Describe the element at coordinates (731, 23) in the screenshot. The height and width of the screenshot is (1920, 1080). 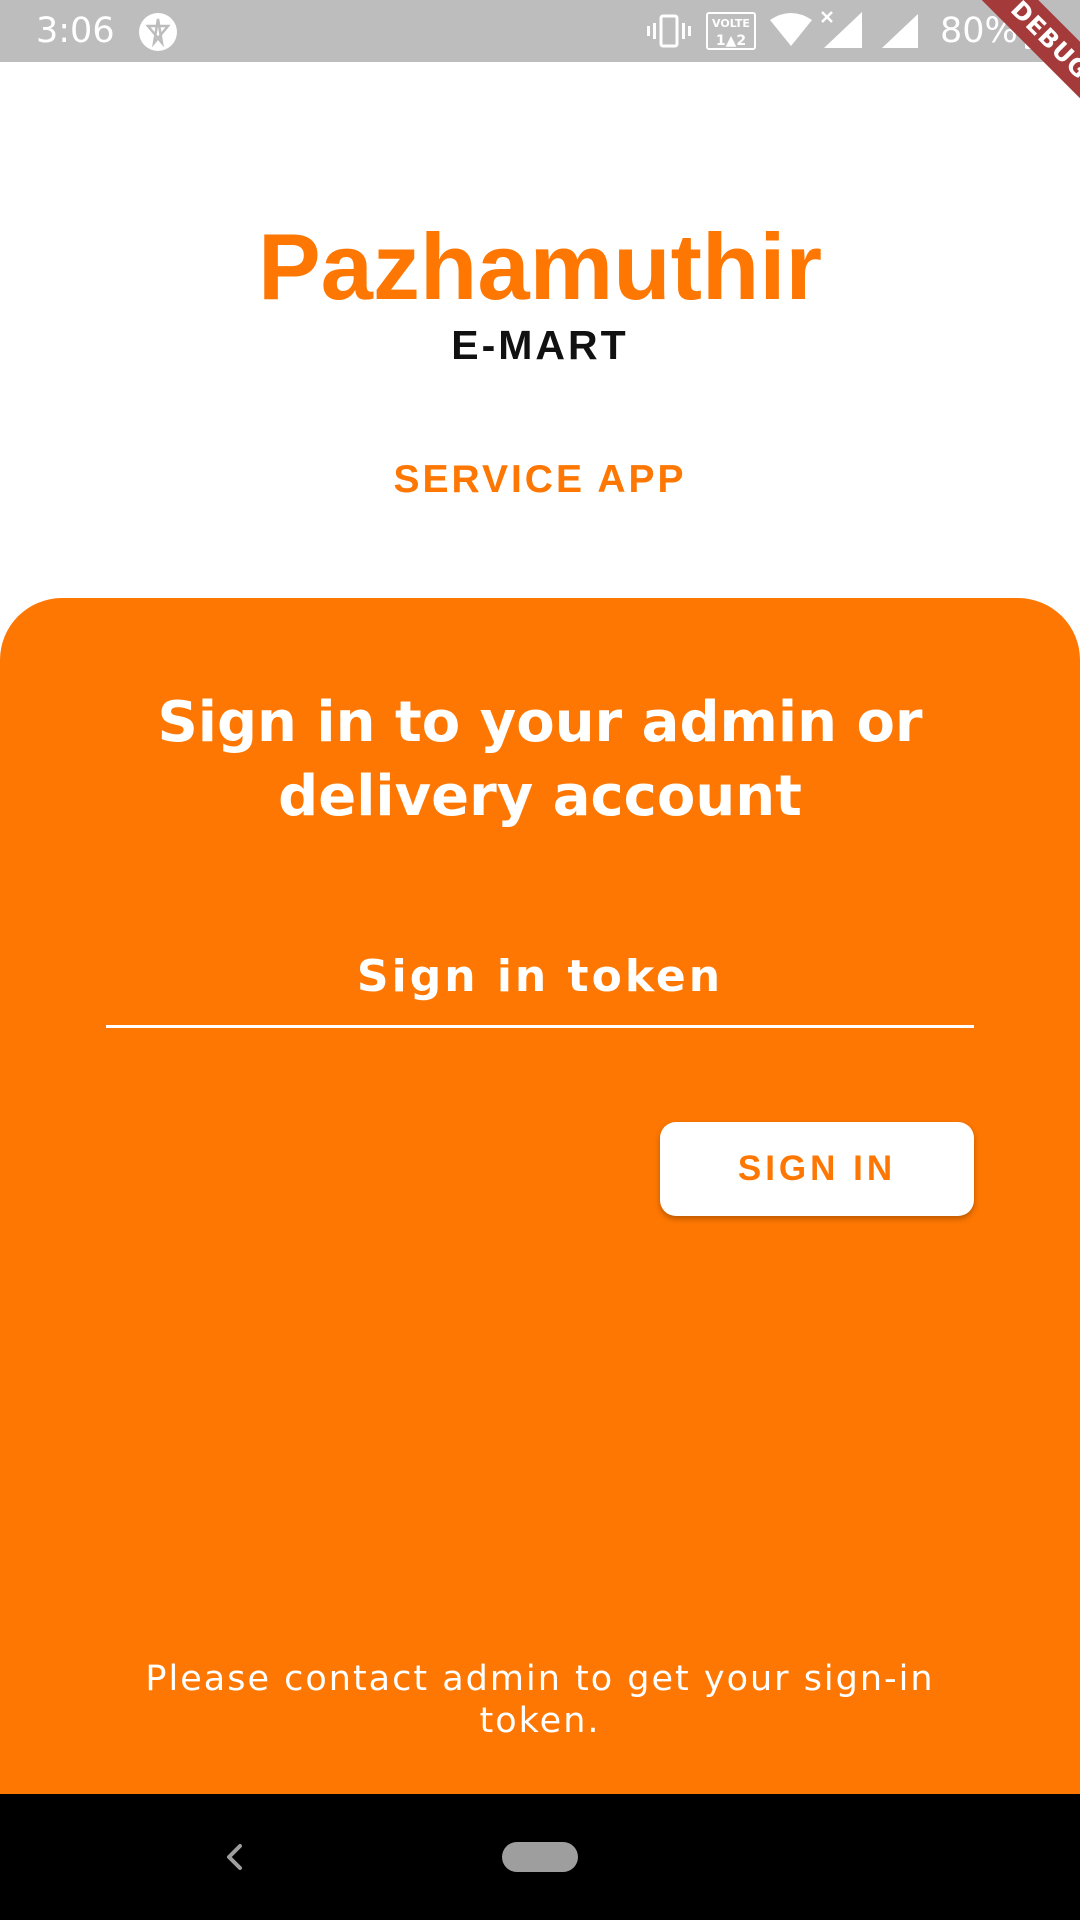
I see `svg-text: VOLTE` at that location.